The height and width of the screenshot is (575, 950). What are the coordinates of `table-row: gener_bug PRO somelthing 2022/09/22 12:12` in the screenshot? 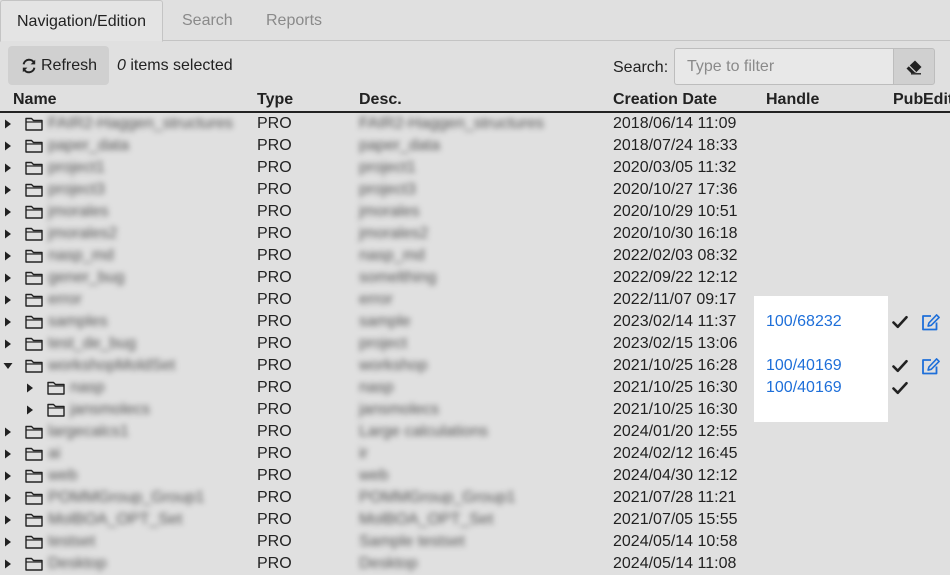 It's located at (475, 278).